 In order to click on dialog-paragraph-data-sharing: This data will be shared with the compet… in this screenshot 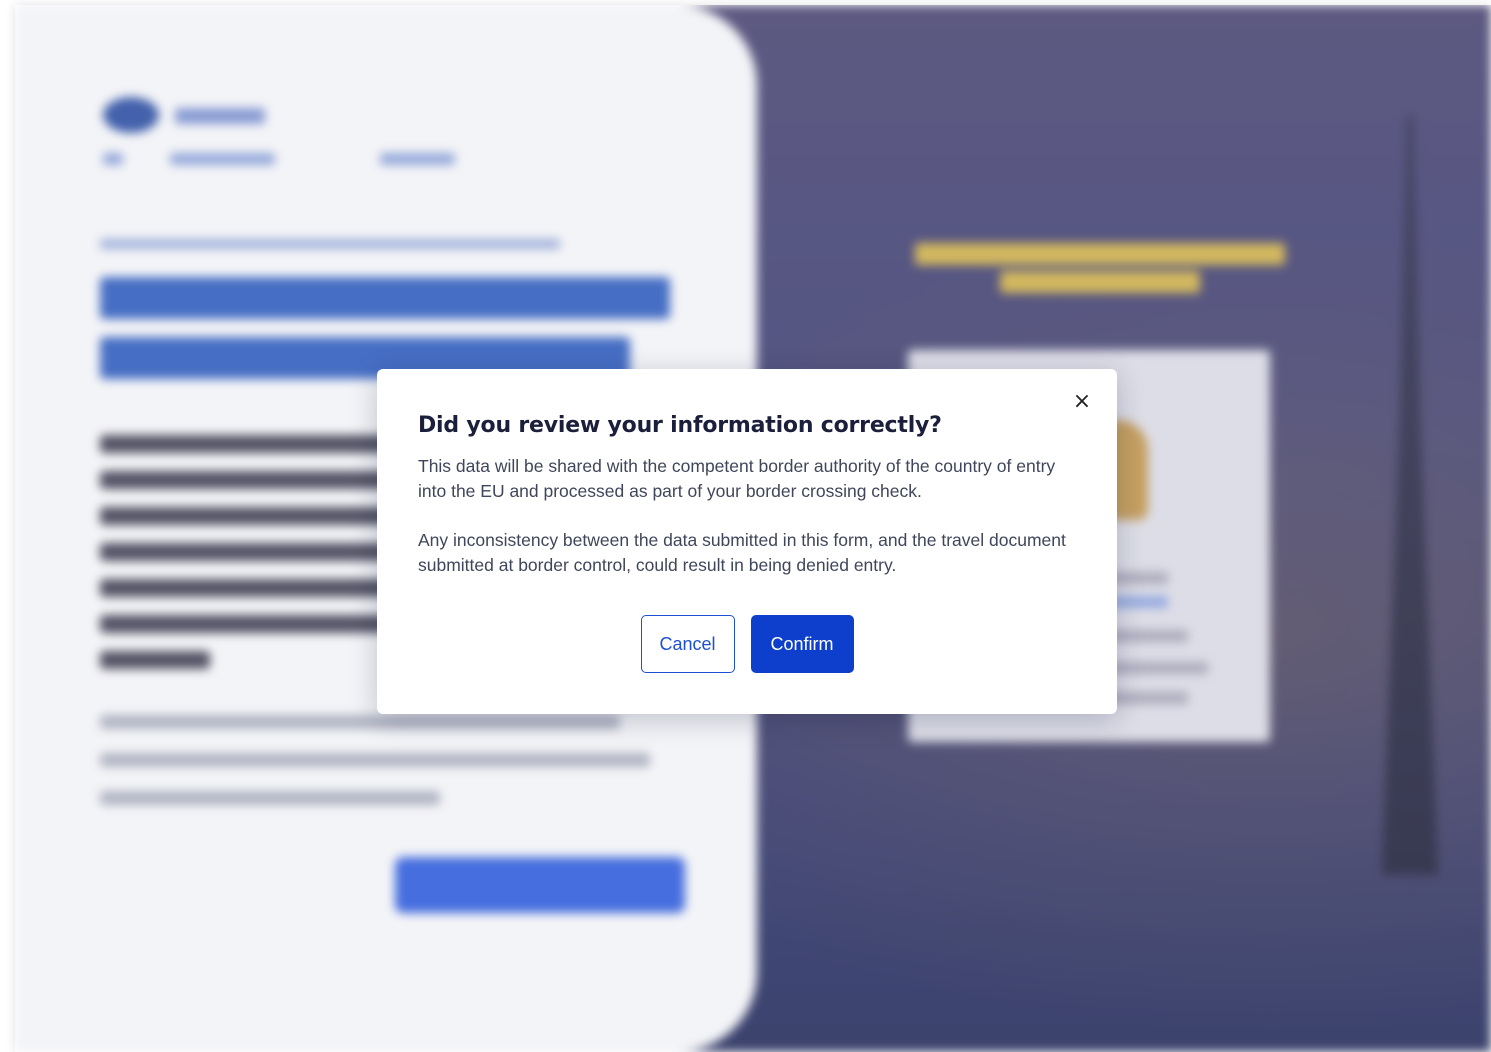, I will do `click(737, 478)`.